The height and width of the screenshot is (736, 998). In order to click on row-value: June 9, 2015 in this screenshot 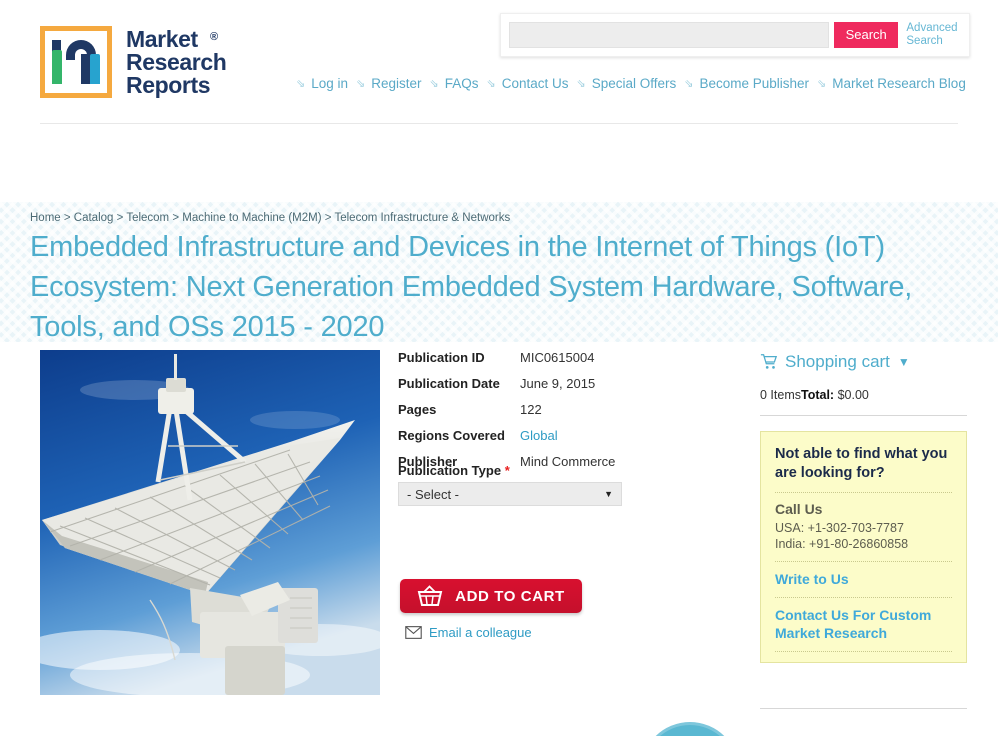, I will do `click(558, 383)`.